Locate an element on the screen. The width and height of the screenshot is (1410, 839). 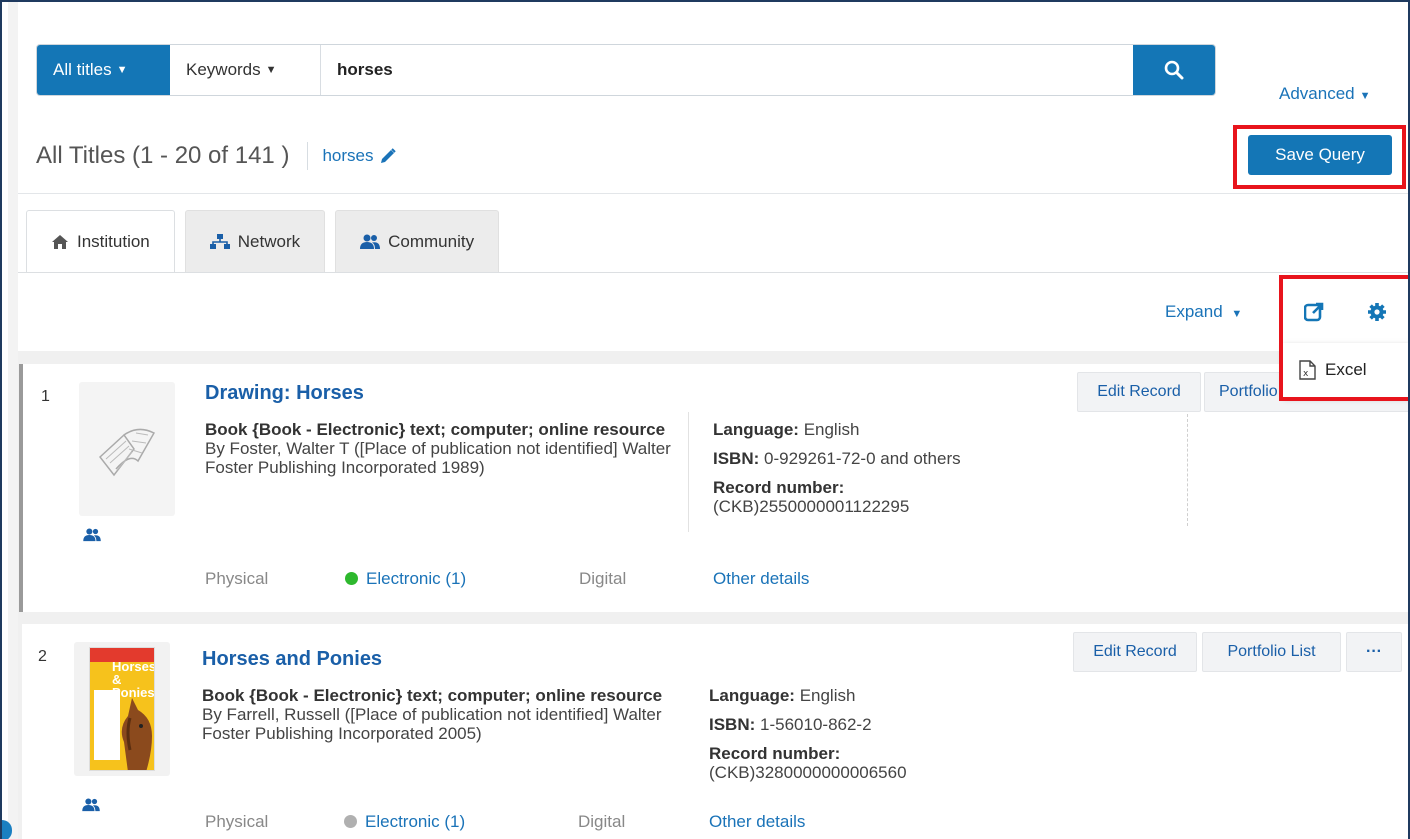
horse-head-icon is located at coordinates (136, 734).